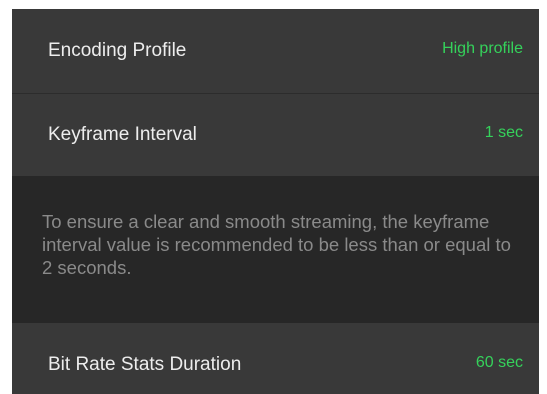 Image resolution: width=547 pixels, height=394 pixels. I want to click on encoding-profile-value: High profile, so click(482, 48).